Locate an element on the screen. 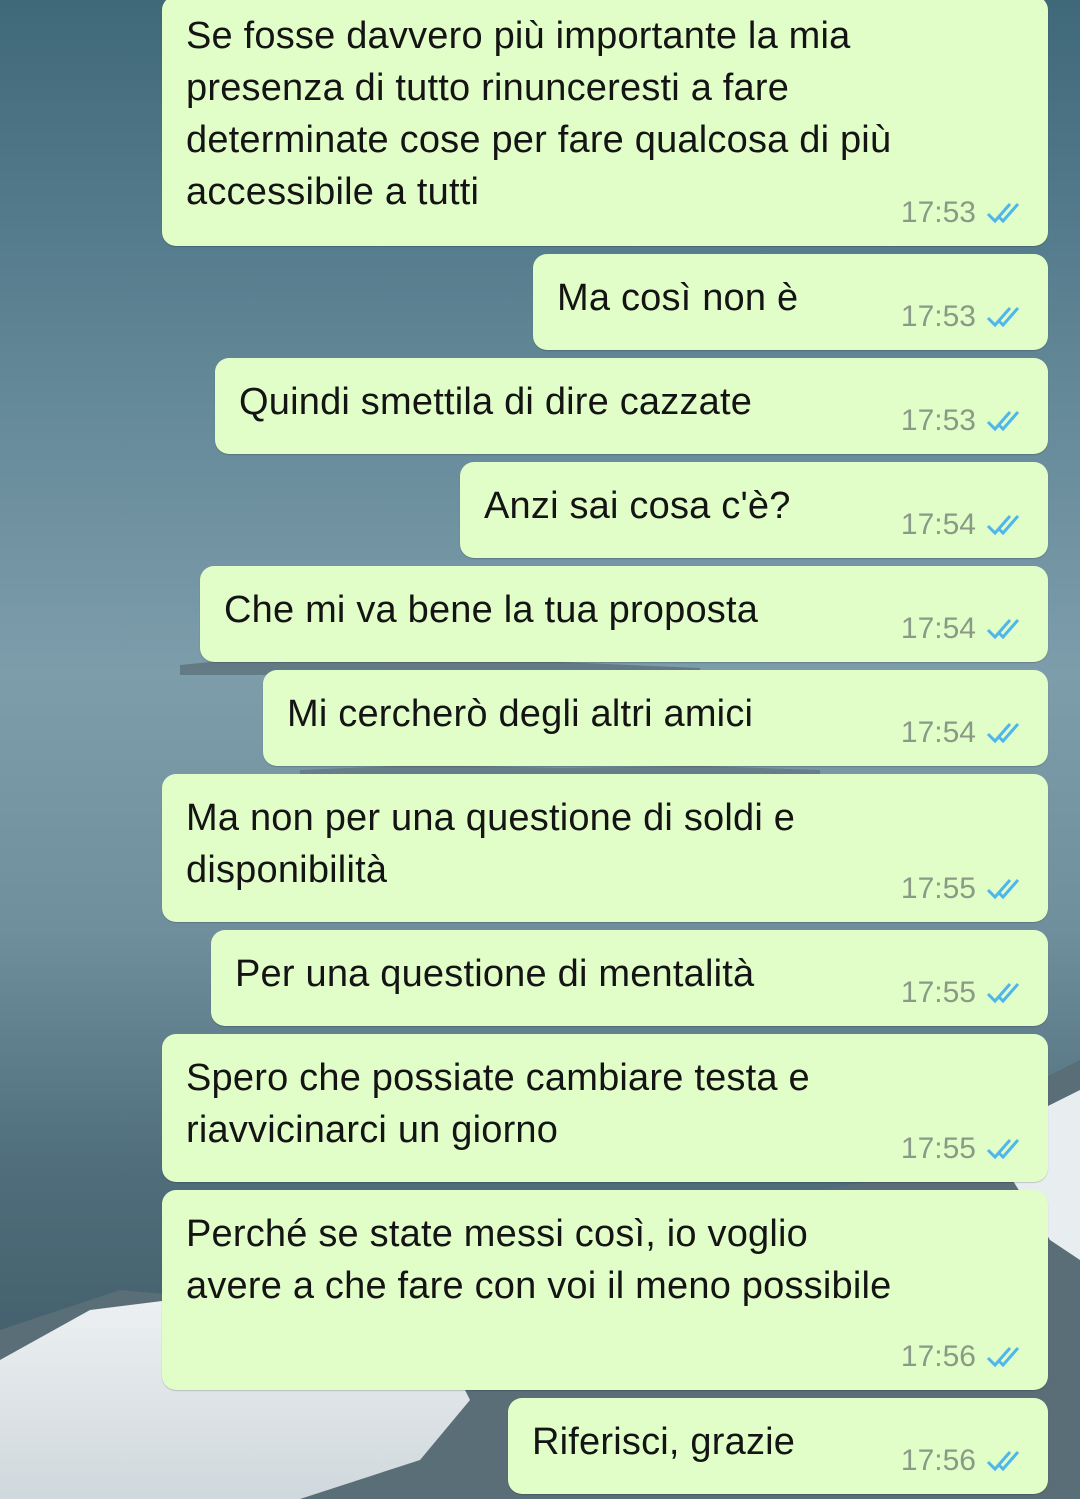 The width and height of the screenshot is (1080, 1499). message-bubble: Per una questione di mentalità 17:55 is located at coordinates (629, 978).